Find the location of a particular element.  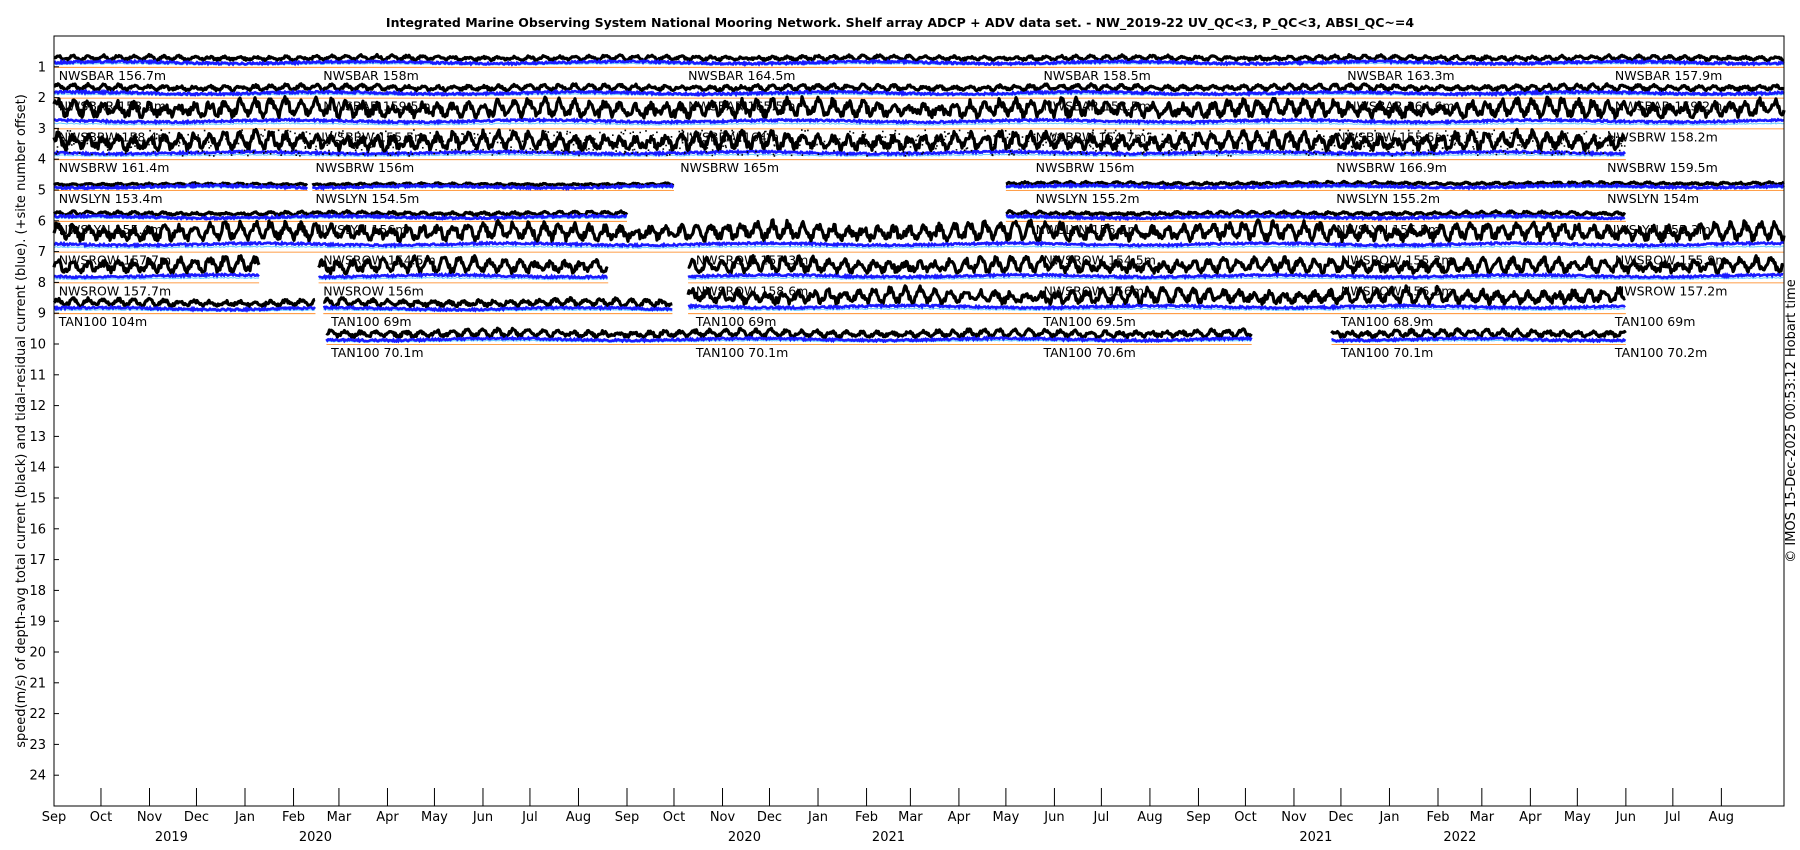

site-label: NWSROW 155.2m is located at coordinates (1397, 260).